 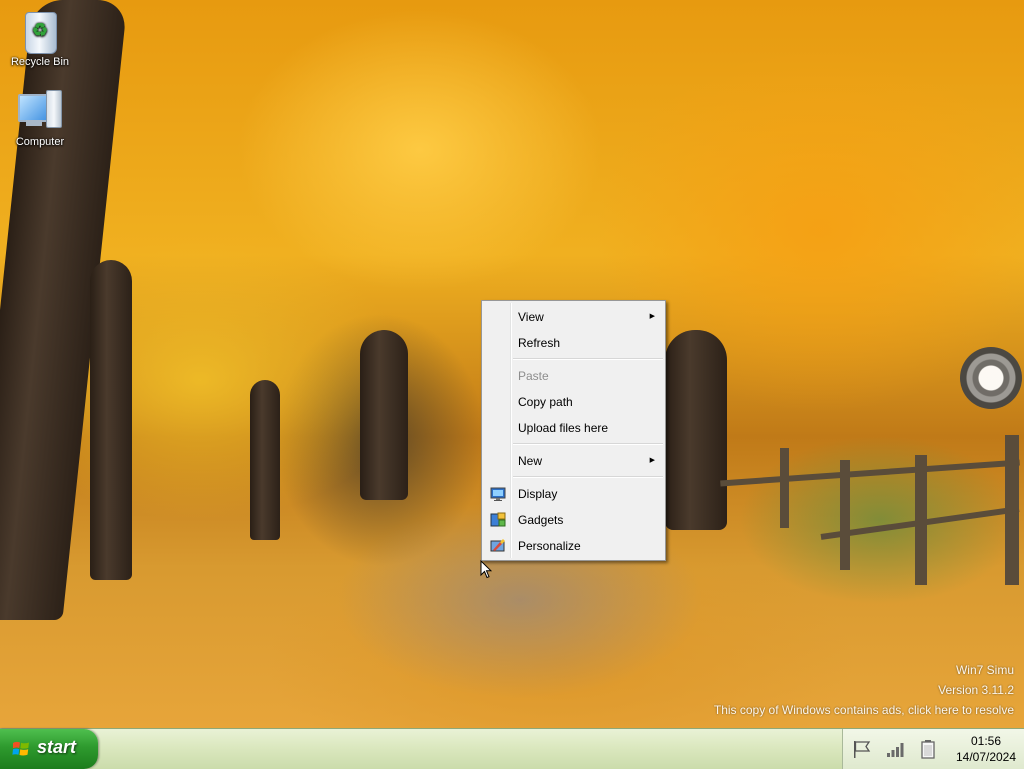 I want to click on menu-item-label: Refresh, so click(x=539, y=343).